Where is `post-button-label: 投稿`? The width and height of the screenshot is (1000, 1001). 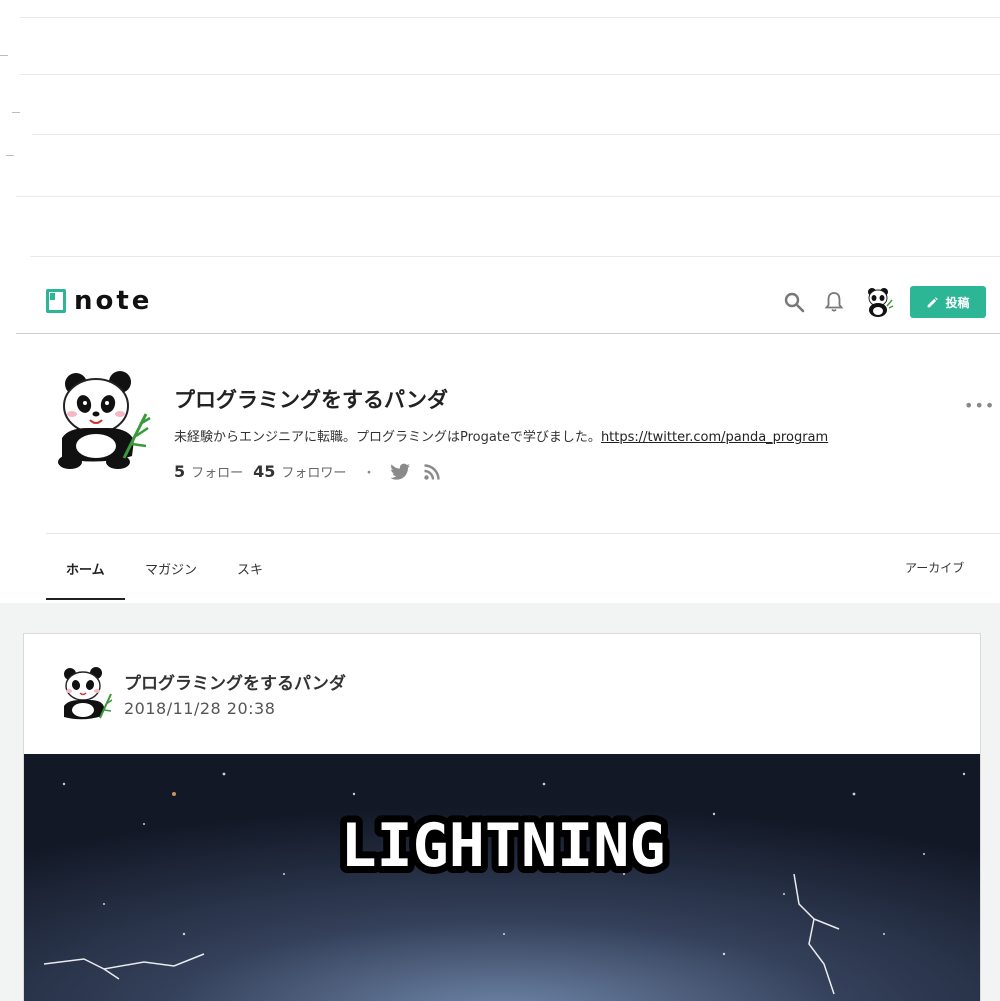 post-button-label: 投稿 is located at coordinates (957, 302).